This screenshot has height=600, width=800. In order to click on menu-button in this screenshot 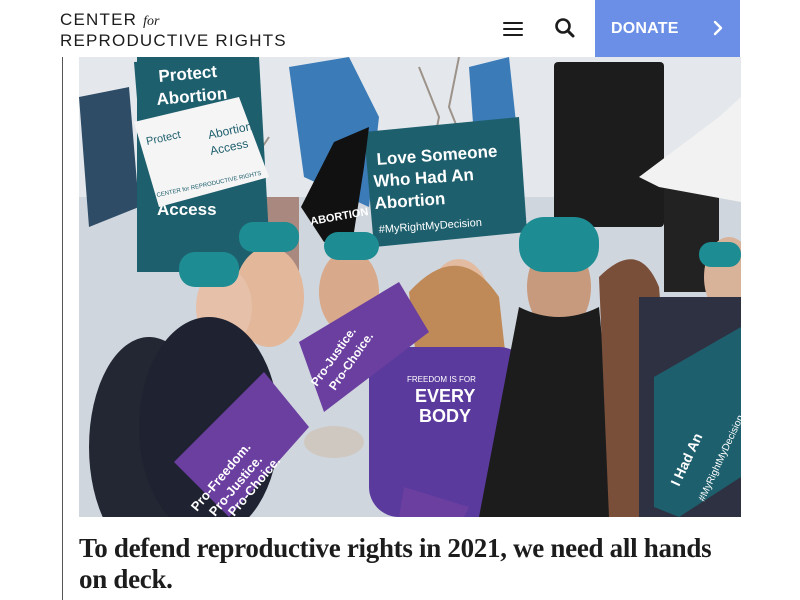, I will do `click(513, 29)`.